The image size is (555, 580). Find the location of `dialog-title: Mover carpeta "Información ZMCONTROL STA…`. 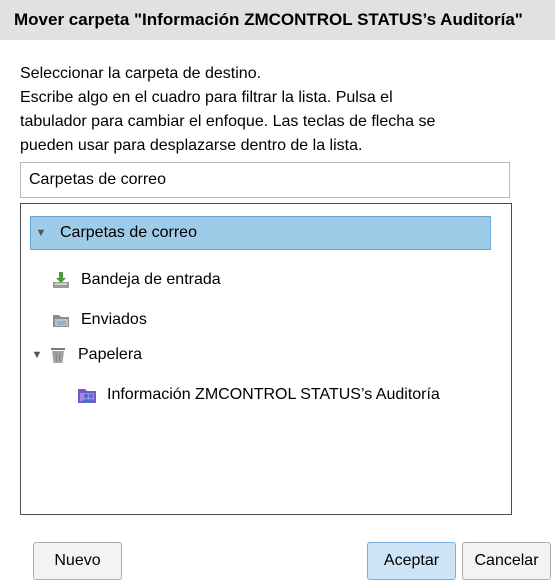

dialog-title: Mover carpeta "Información ZMCONTROL STA… is located at coordinates (277, 20).